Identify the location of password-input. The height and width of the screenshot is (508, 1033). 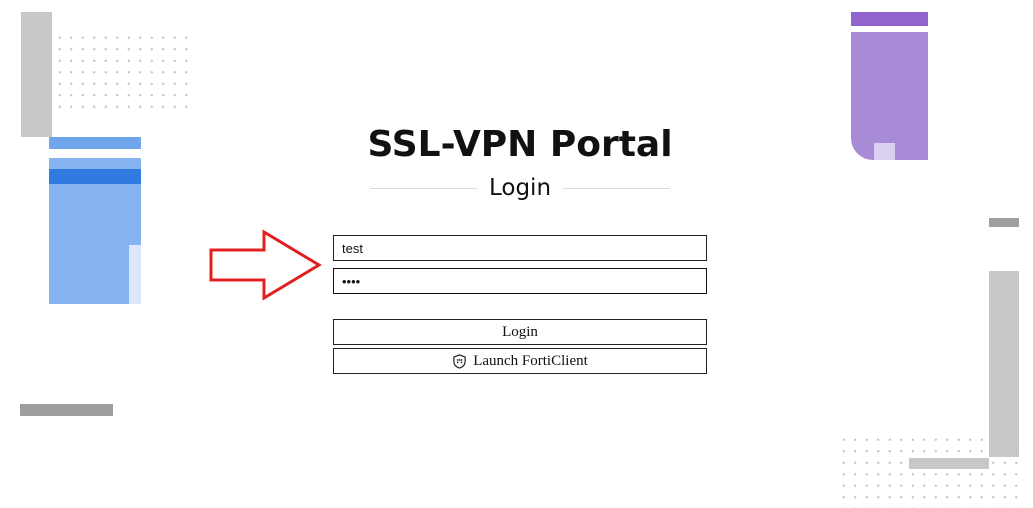
(520, 281).